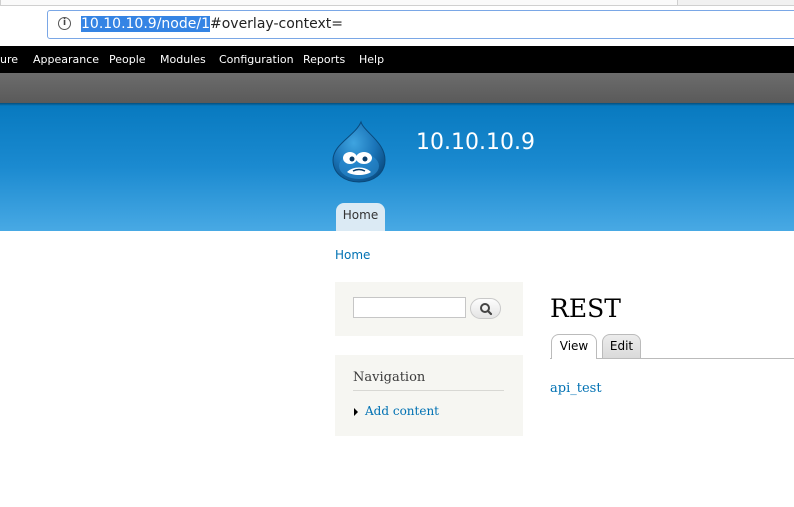  What do you see at coordinates (397, 88) in the screenshot?
I see `shortcut-bar` at bounding box center [397, 88].